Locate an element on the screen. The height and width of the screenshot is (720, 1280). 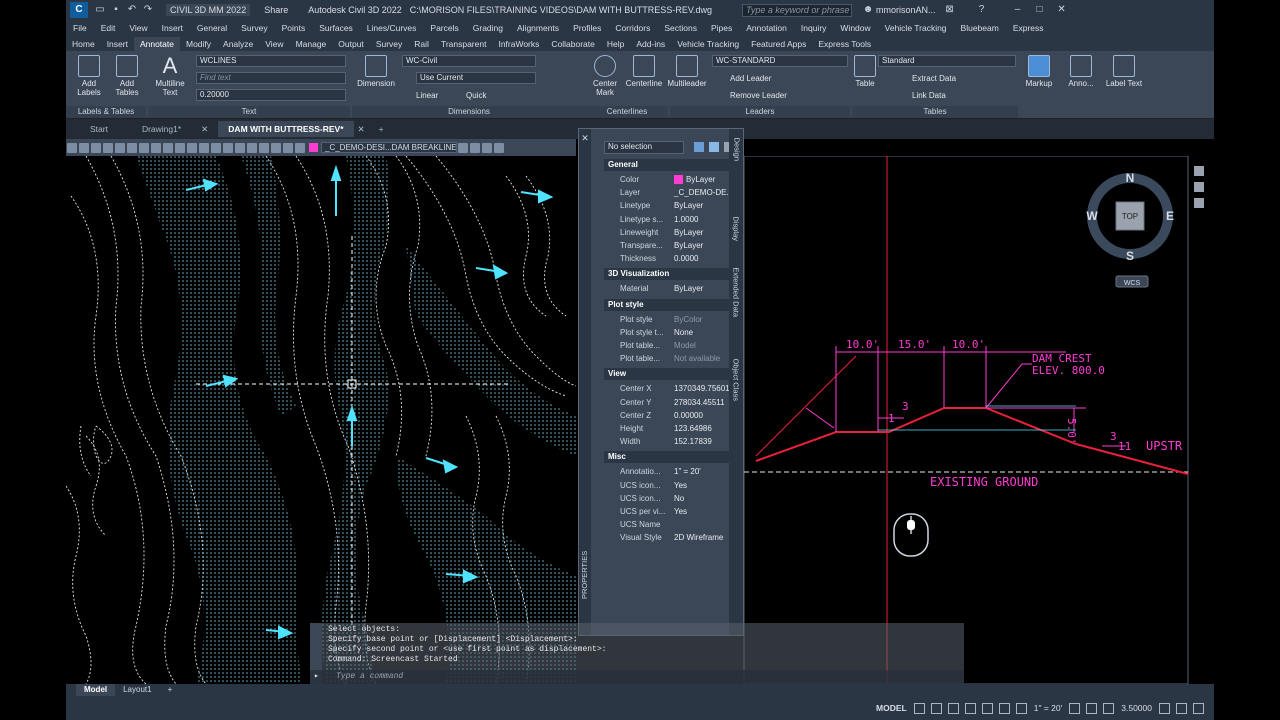
isolate-icon is located at coordinates (1109, 708).